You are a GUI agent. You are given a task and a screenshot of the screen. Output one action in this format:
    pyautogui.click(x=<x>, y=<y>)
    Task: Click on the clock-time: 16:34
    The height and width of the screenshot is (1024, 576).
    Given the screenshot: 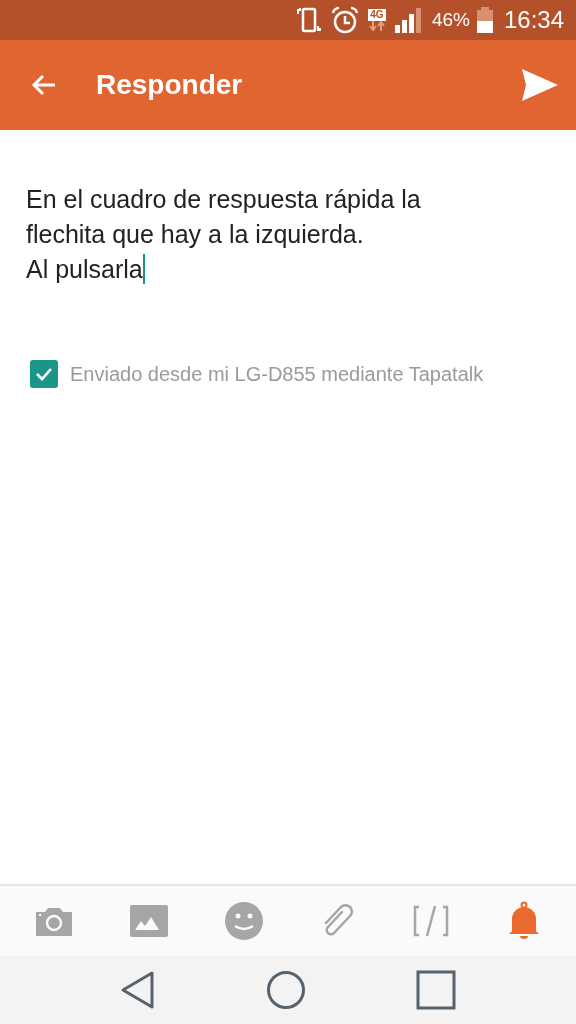 What is the action you would take?
    pyautogui.click(x=533, y=20)
    